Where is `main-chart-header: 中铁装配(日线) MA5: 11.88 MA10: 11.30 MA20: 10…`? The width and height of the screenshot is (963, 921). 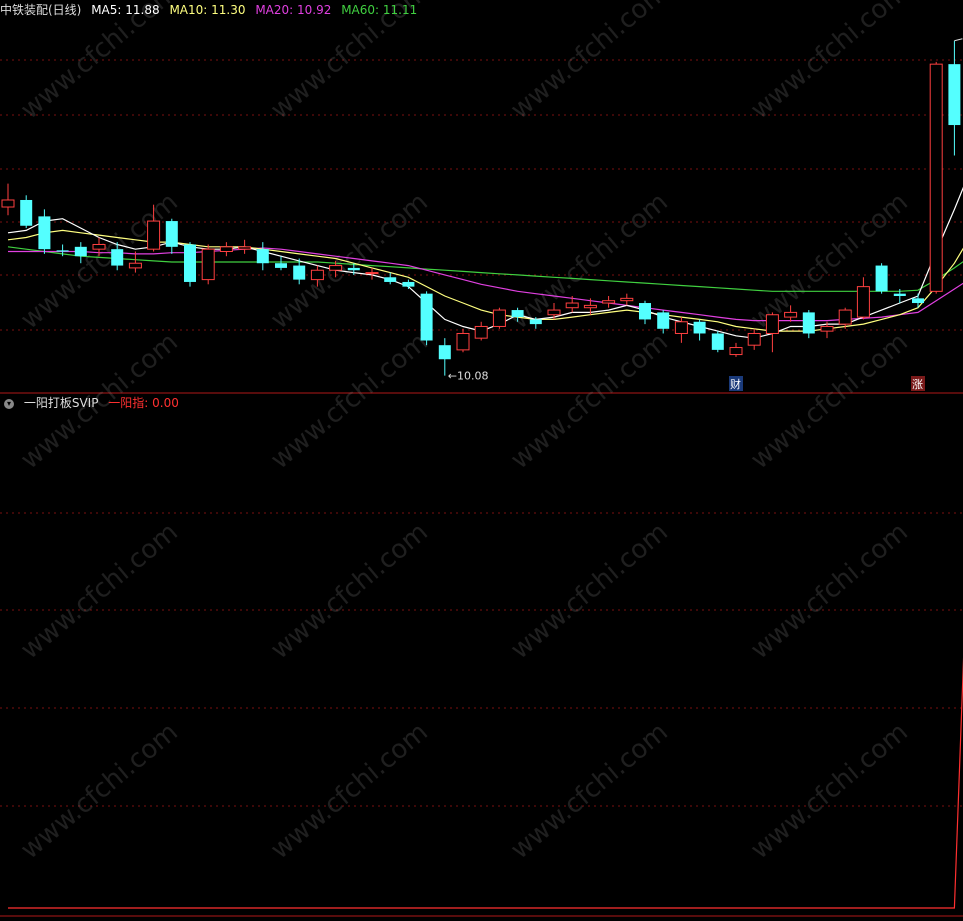
main-chart-header: 中铁装配(日线) MA5: 11.88 MA10: 11.30 MA20: 10… is located at coordinates (211, 10).